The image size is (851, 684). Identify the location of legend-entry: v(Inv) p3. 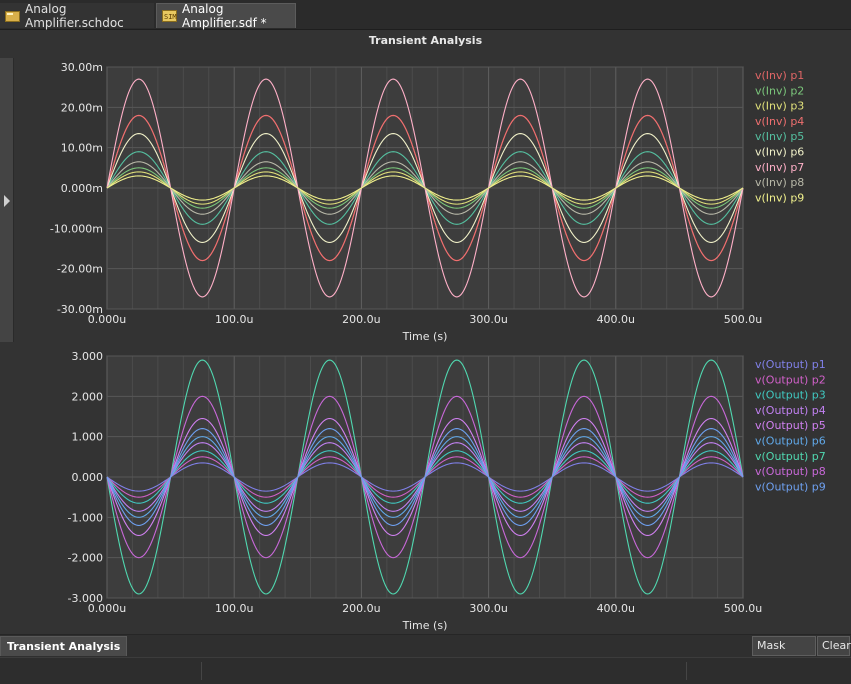
(779, 106).